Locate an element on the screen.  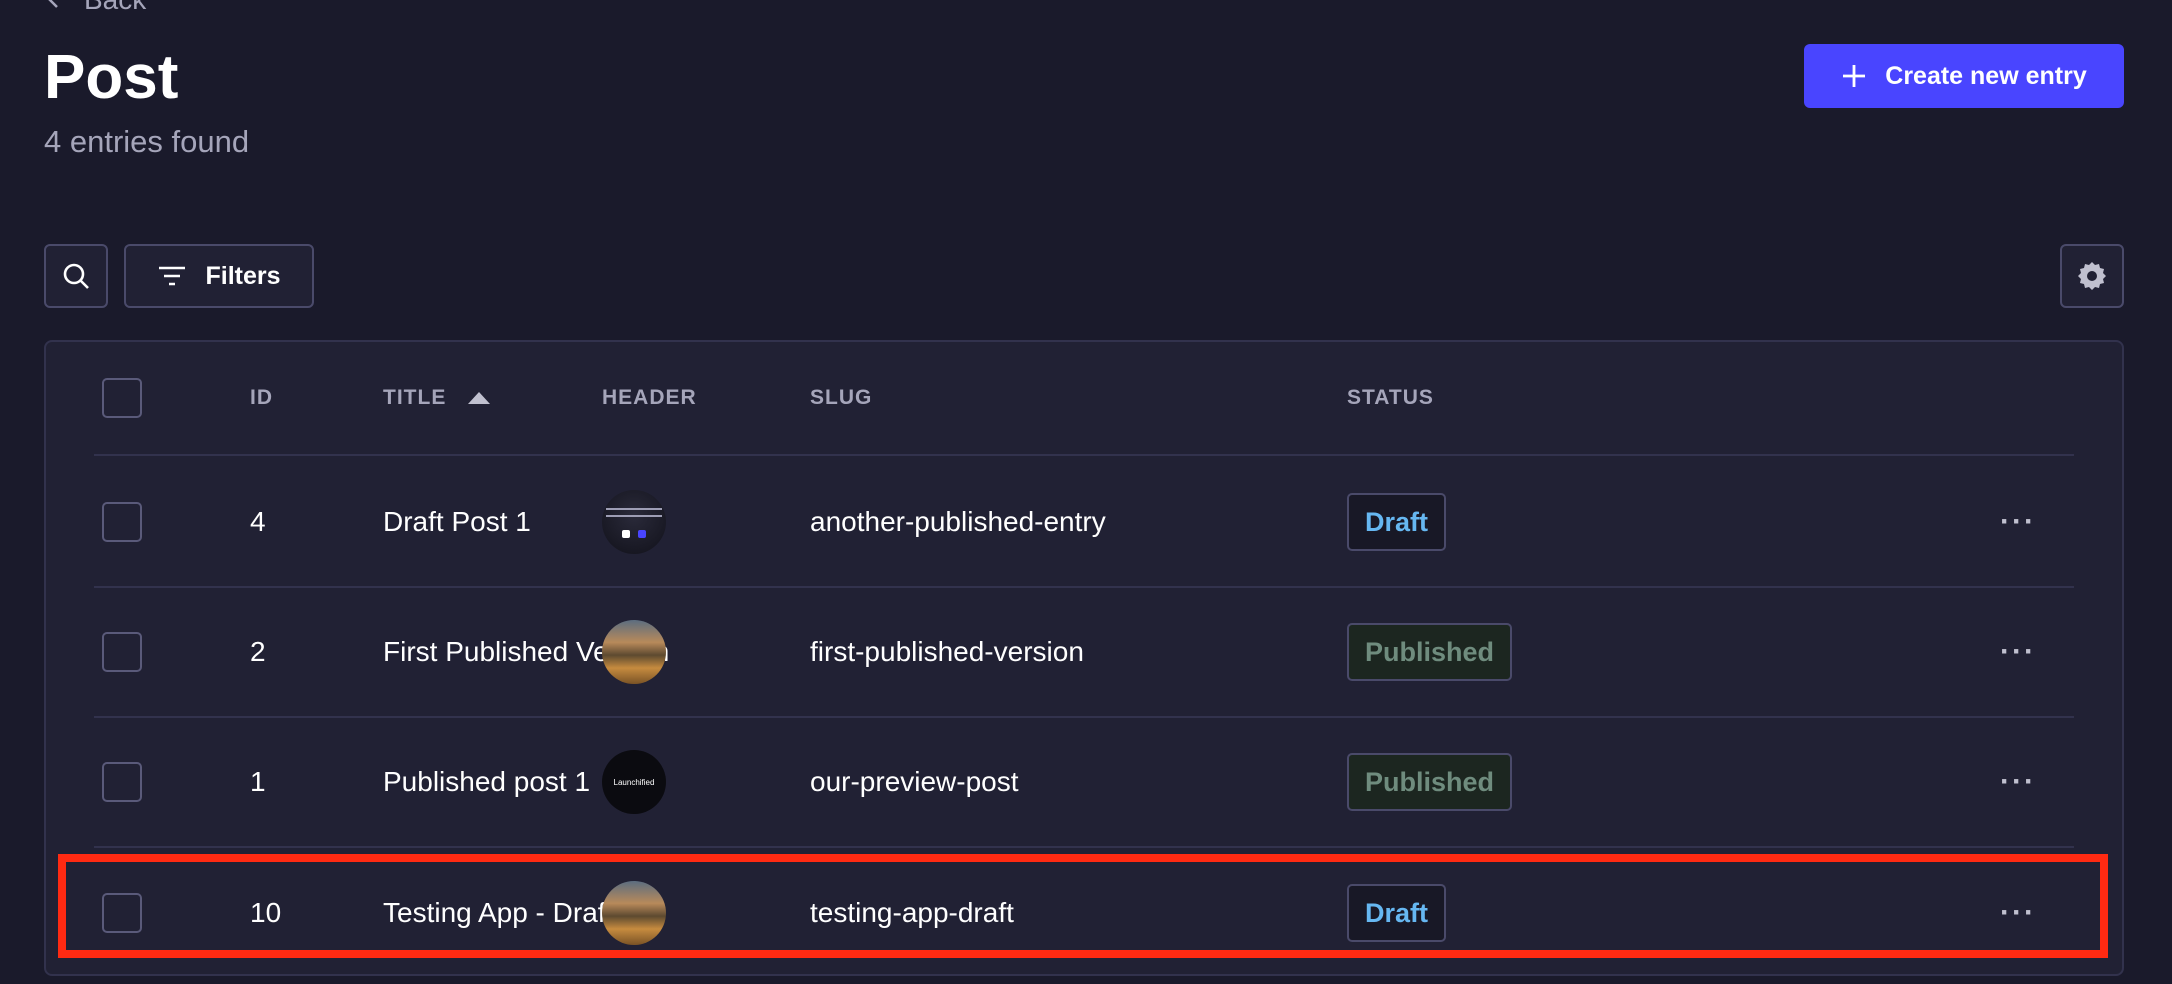
column-header-title: TITLE is located at coordinates (437, 398).